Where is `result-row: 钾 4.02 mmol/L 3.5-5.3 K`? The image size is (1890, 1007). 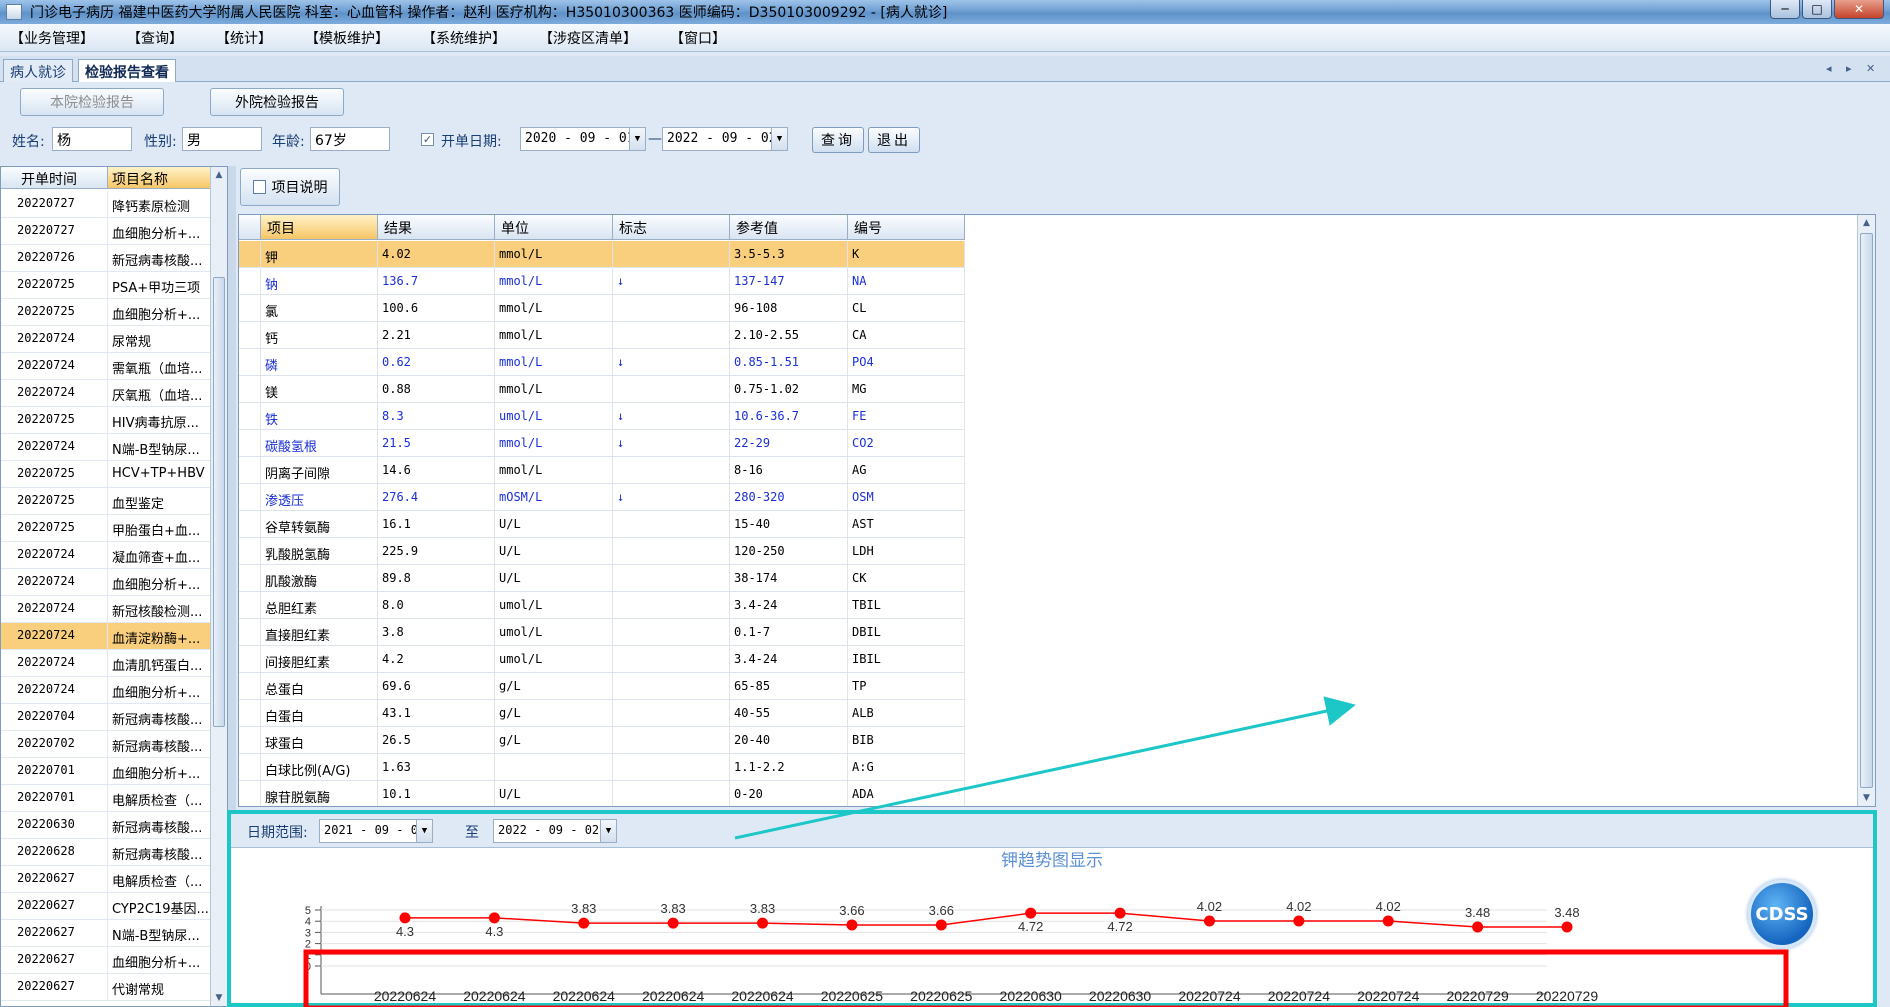
result-row: 钾 4.02 mmol/L 3.5-5.3 K is located at coordinates (602, 254).